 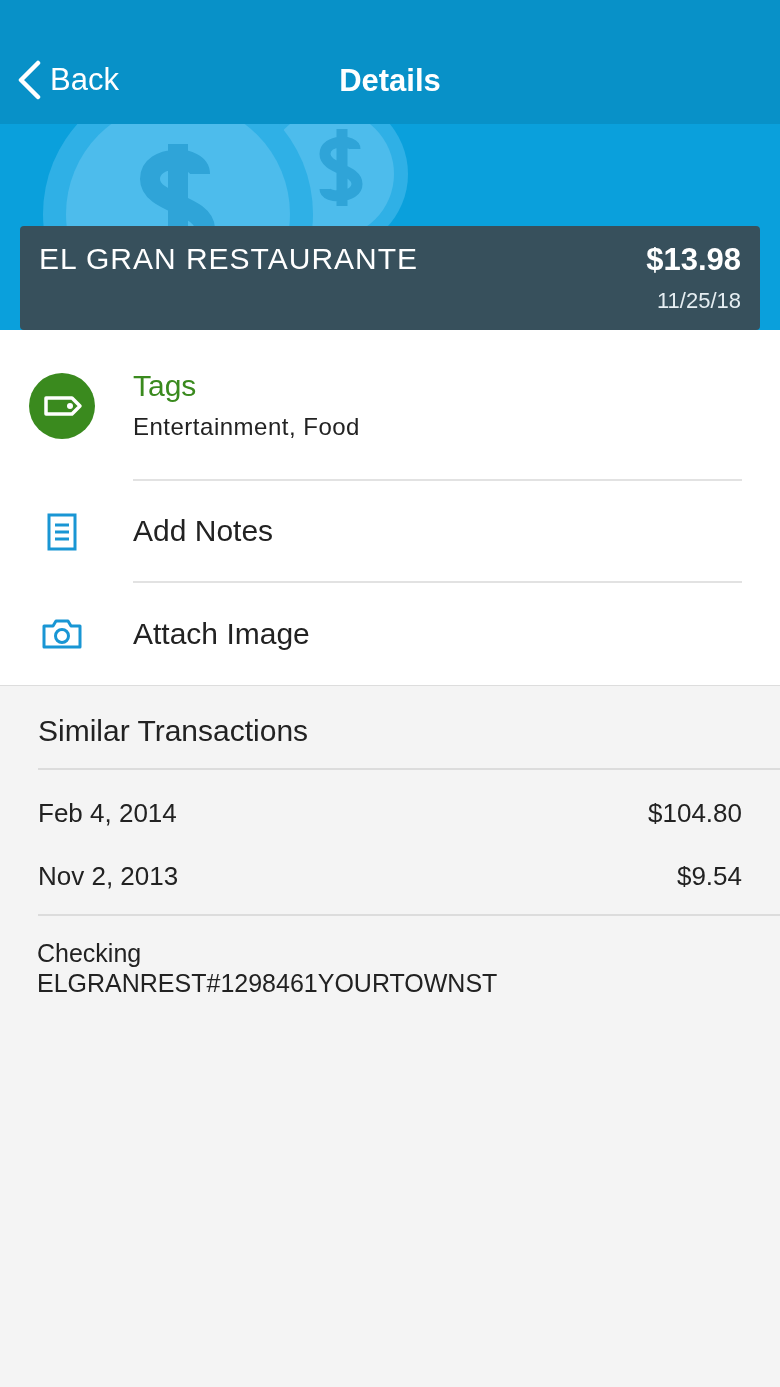 What do you see at coordinates (67, 80) in the screenshot?
I see `back-button: Back` at bounding box center [67, 80].